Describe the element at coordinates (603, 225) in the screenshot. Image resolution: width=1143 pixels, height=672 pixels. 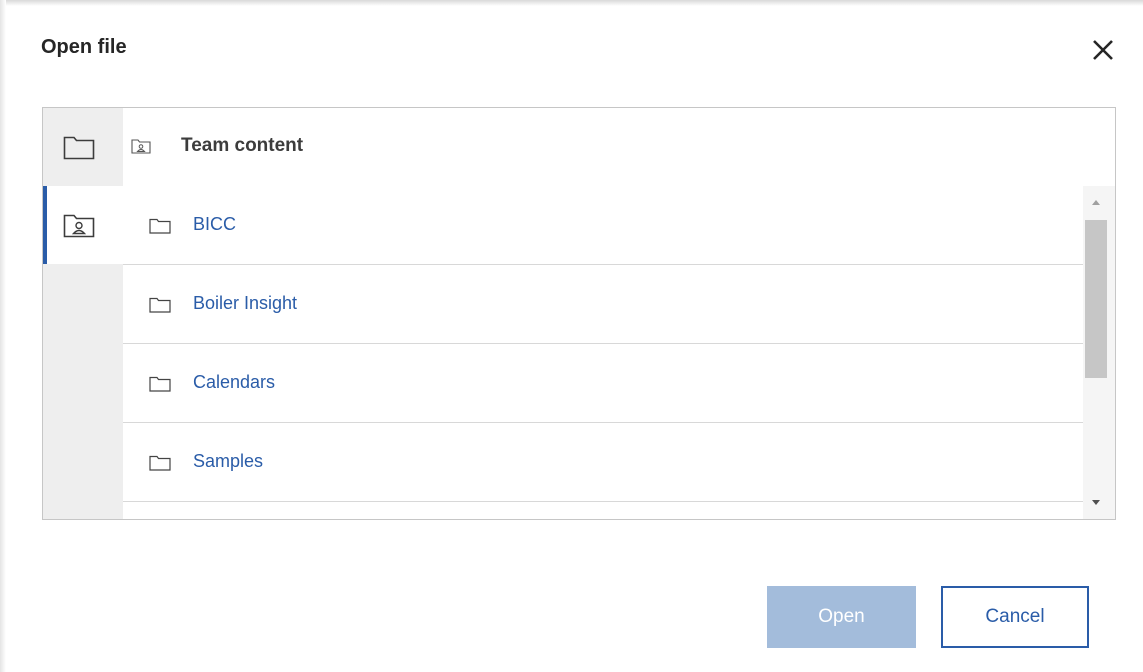
I see `list-item: BICC` at that location.